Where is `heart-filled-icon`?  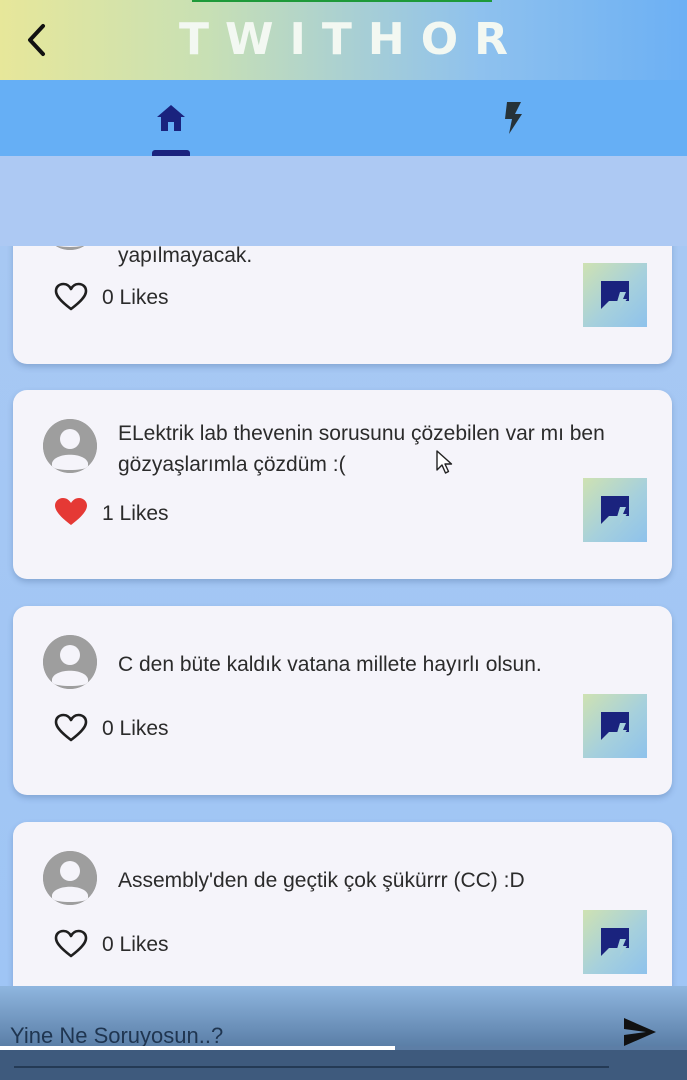
heart-filled-icon is located at coordinates (71, 511).